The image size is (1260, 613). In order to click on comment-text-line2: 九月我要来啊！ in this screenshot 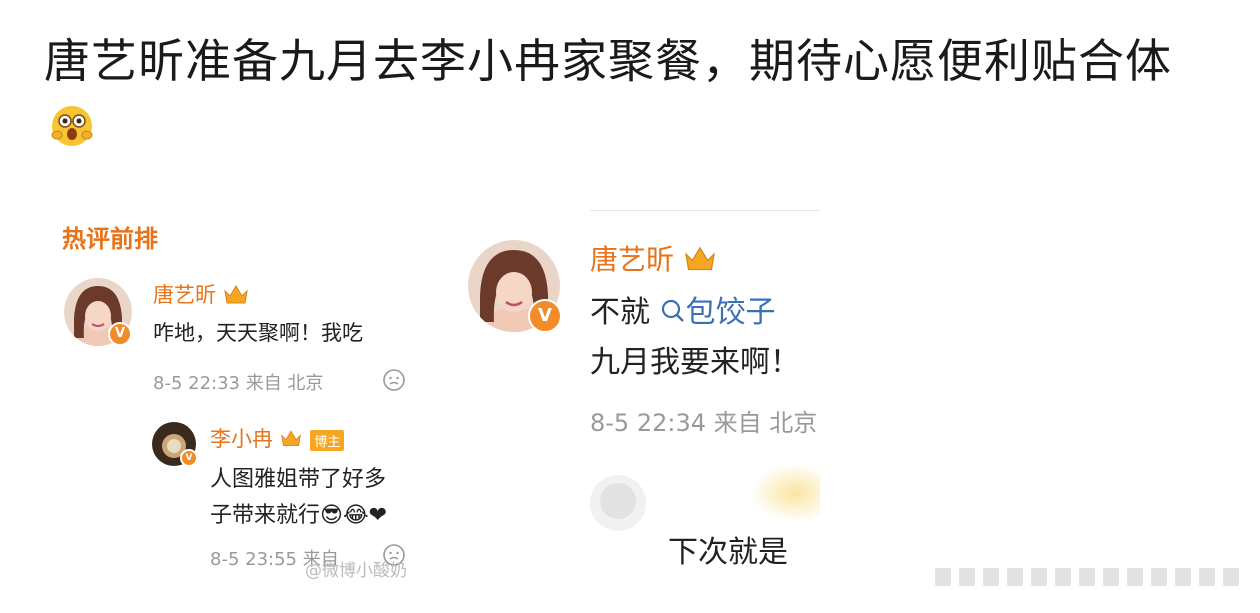, I will do `click(695, 362)`.